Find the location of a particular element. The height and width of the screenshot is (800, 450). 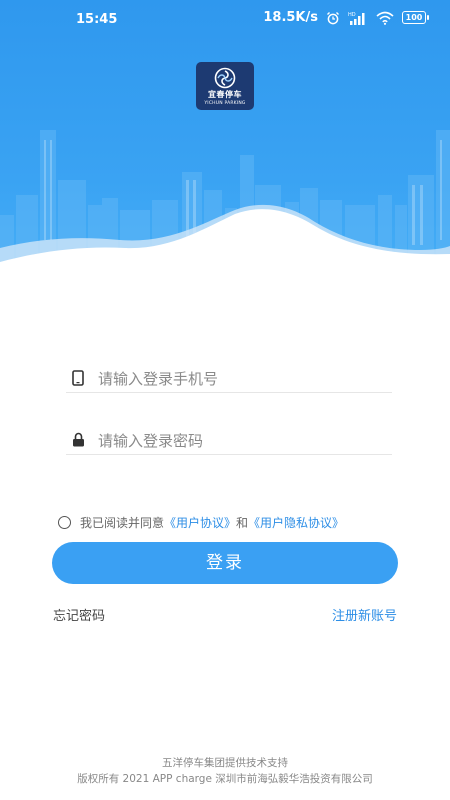

agree-text: 我已阅读并同意 is located at coordinates (122, 522).